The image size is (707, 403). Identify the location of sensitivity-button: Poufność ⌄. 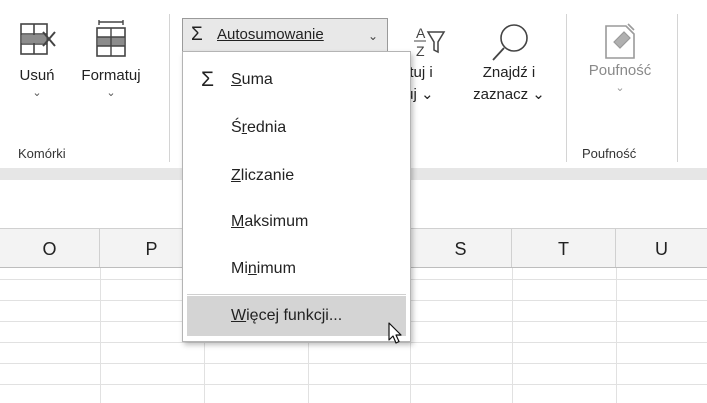
(620, 57).